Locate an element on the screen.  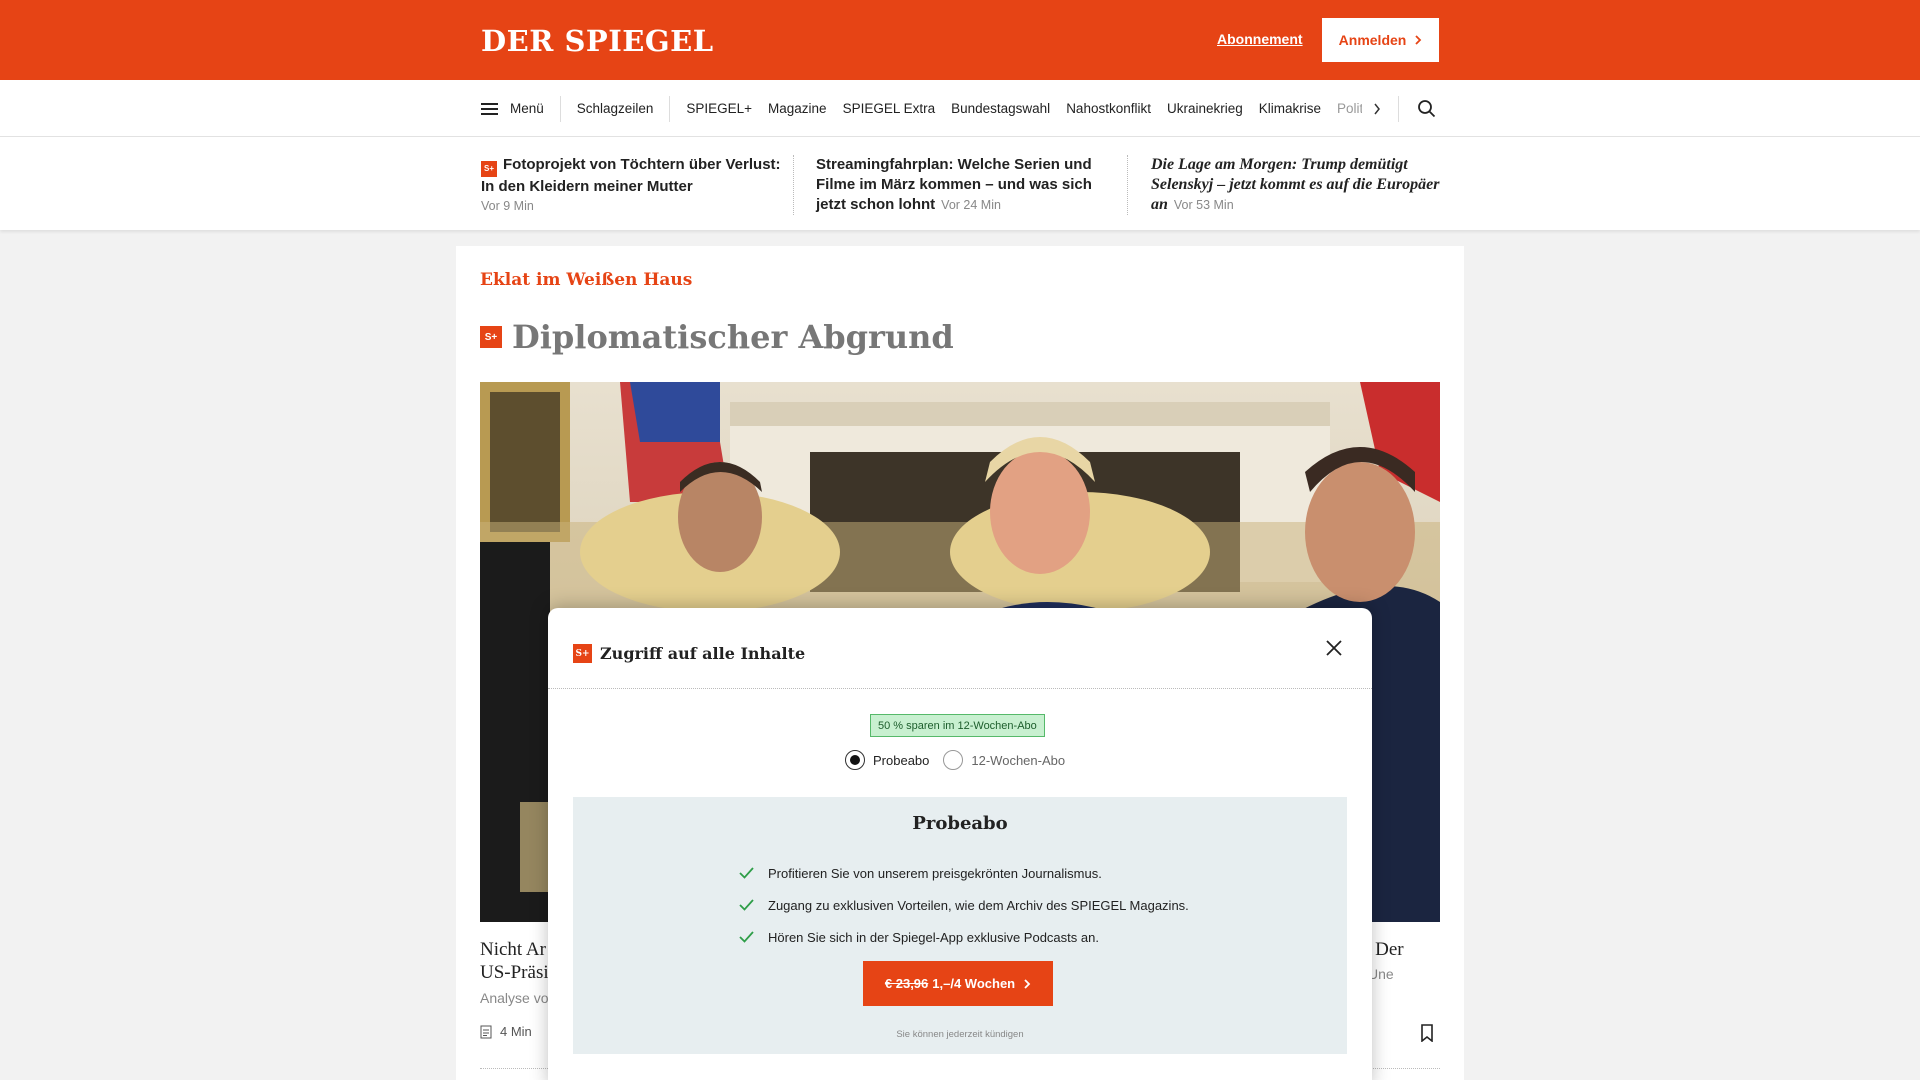
search-icon is located at coordinates (1427, 109).